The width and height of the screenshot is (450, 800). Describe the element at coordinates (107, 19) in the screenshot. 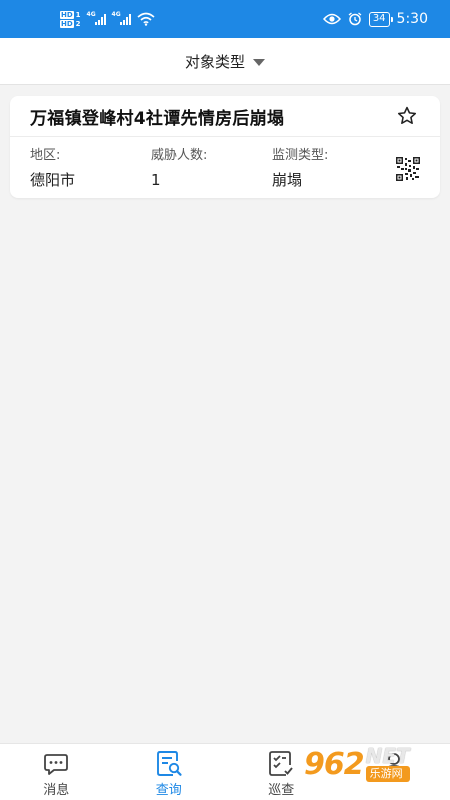

I see `status-left: HD 1 HD 2 4G 4G` at that location.